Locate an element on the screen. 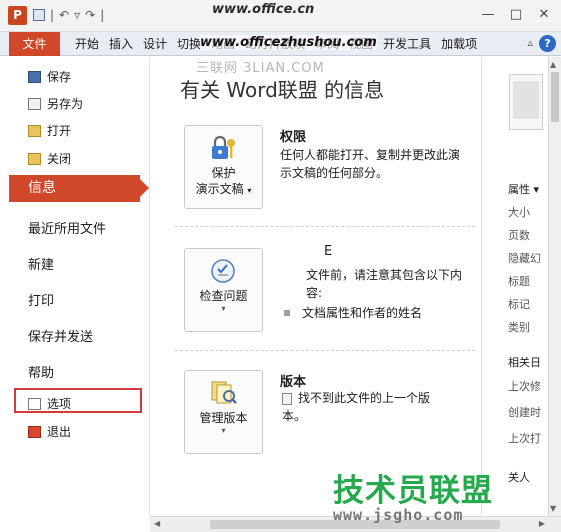 Image resolution: width=561 pixels, height=532 pixels. scroll-down-icon: ▼ is located at coordinates (553, 508).